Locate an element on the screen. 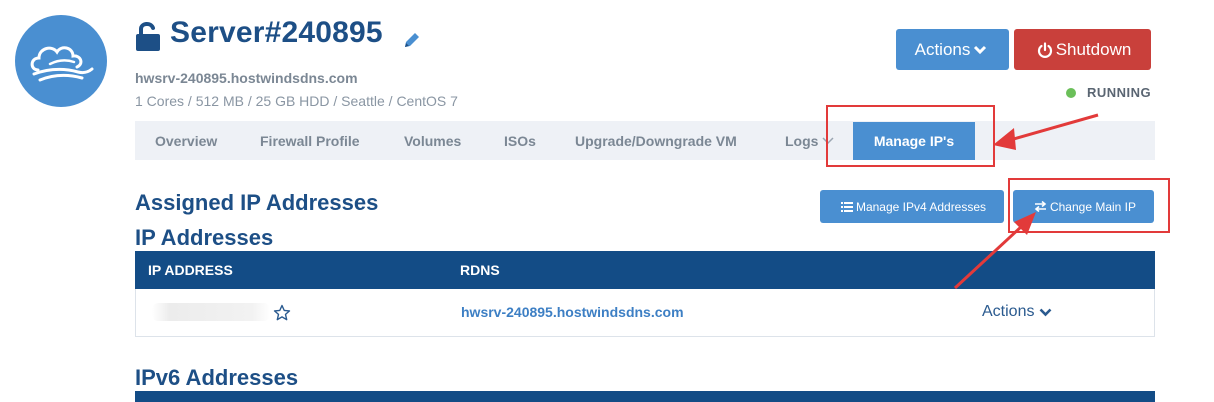  manage-ipv4-label: Manage IPv4 Addresses is located at coordinates (921, 206).